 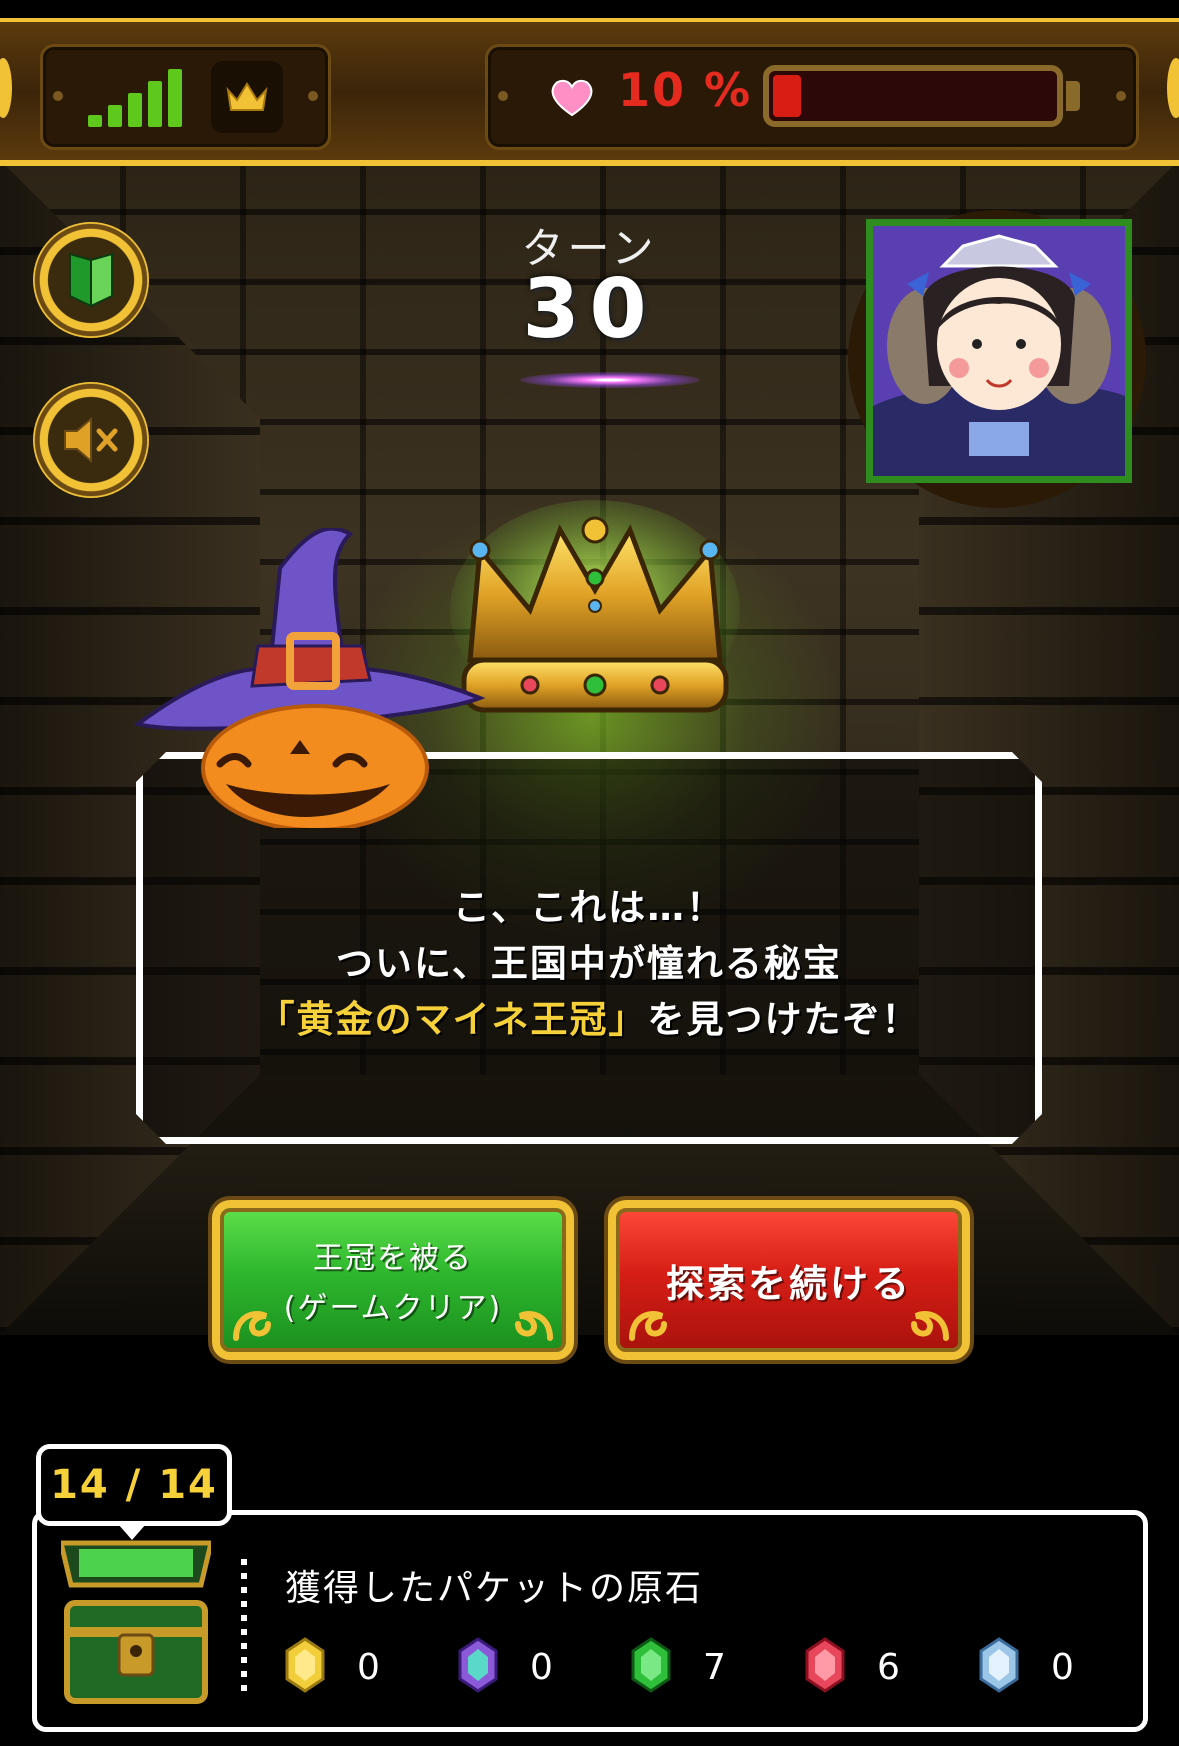 What do you see at coordinates (888, 1667) in the screenshot?
I see `gem-count-red: 6` at bounding box center [888, 1667].